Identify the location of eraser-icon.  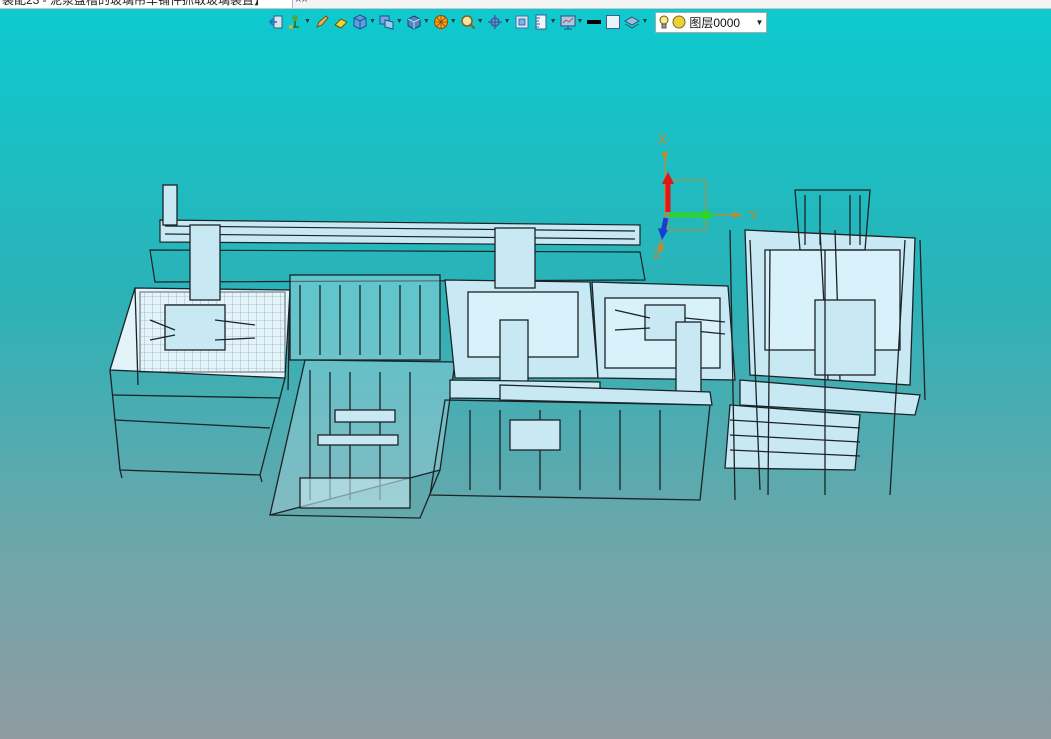
(341, 23).